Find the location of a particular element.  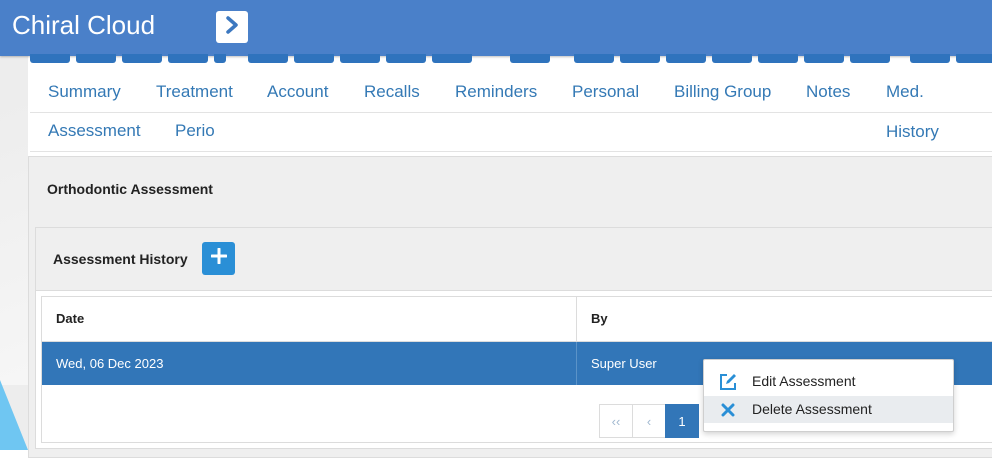

tab-recalls: Recalls is located at coordinates (392, 92).